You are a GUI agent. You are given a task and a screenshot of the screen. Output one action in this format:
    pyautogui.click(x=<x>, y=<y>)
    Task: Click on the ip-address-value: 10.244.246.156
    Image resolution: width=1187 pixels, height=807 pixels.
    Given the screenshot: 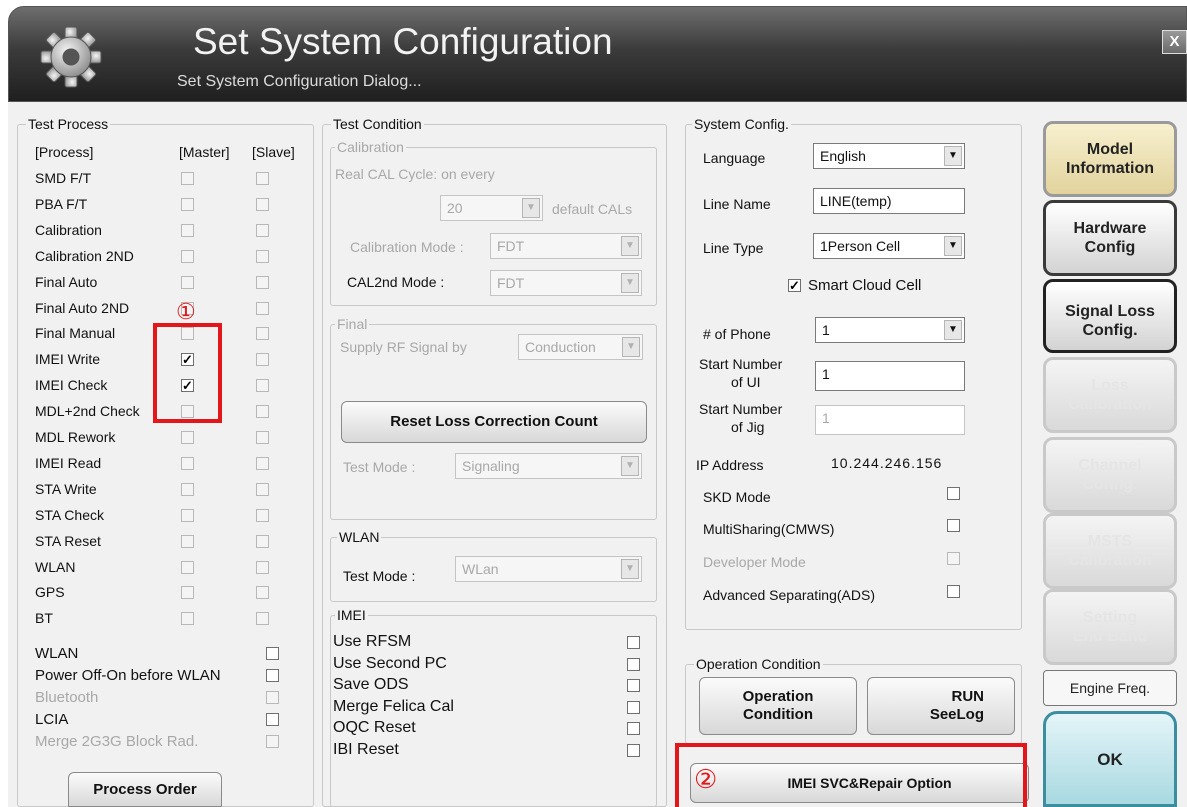 What is the action you would take?
    pyautogui.click(x=887, y=463)
    